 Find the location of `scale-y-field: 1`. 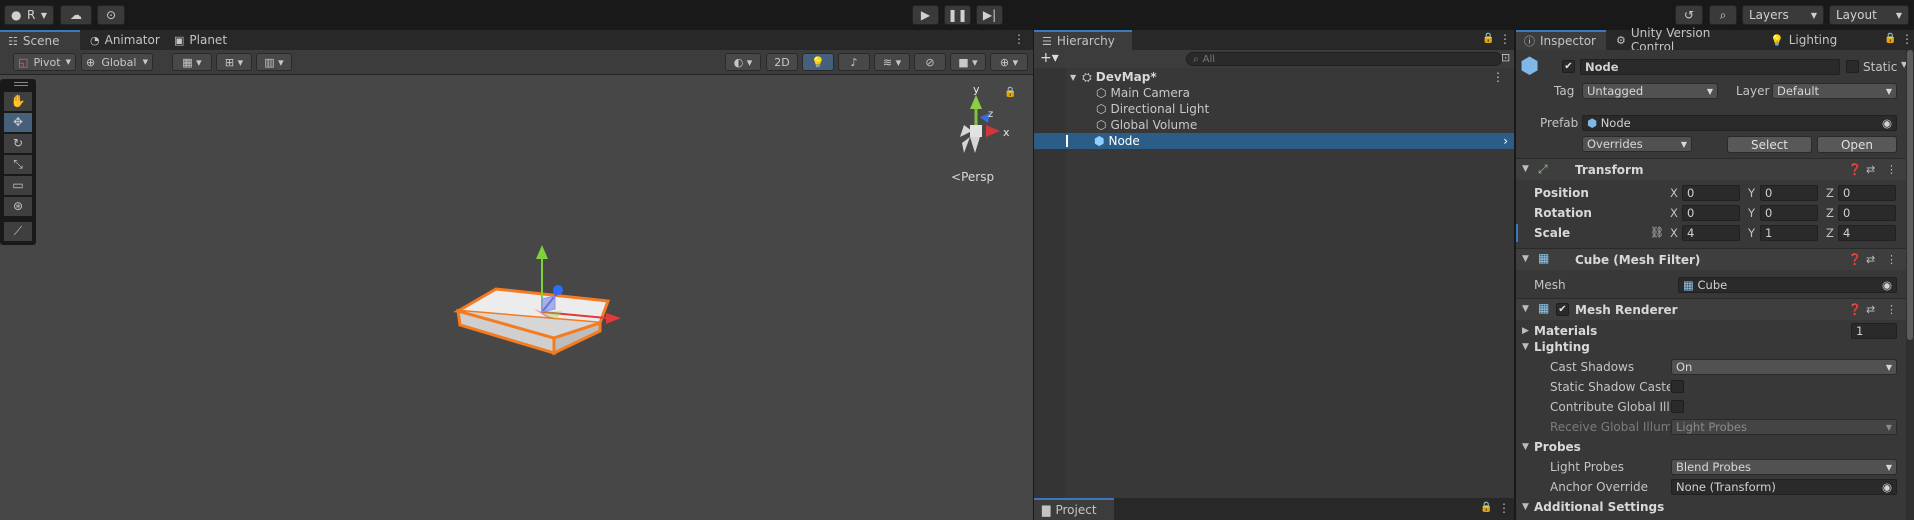

scale-y-field: 1 is located at coordinates (1789, 233).